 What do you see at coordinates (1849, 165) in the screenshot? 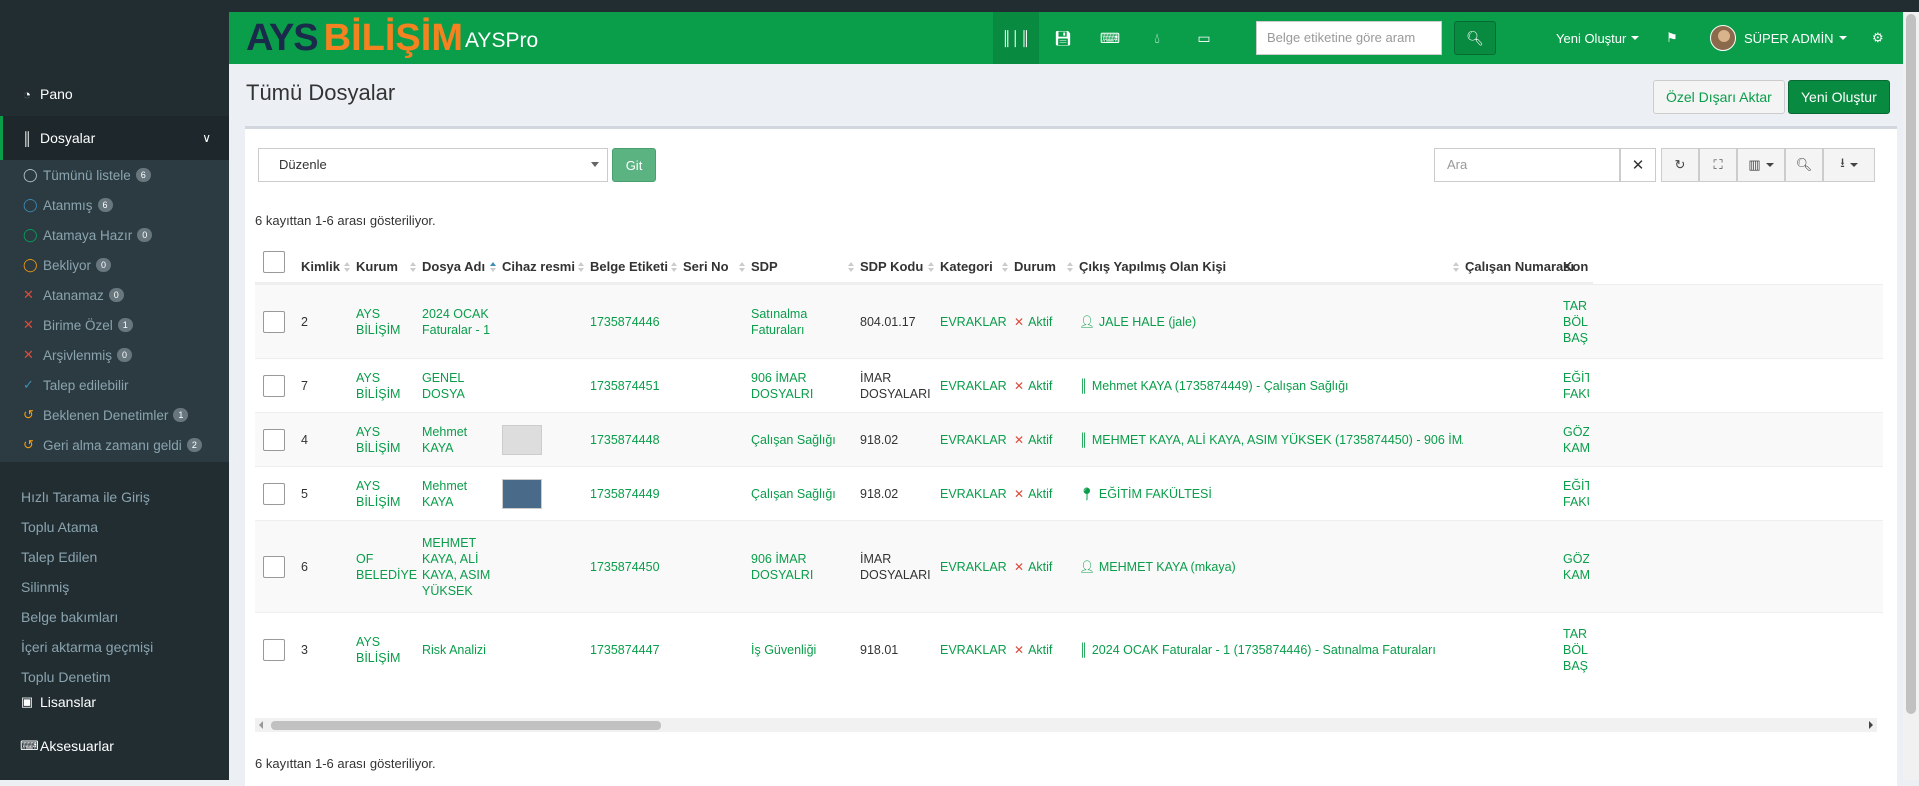
I see `export-button: ⭳` at bounding box center [1849, 165].